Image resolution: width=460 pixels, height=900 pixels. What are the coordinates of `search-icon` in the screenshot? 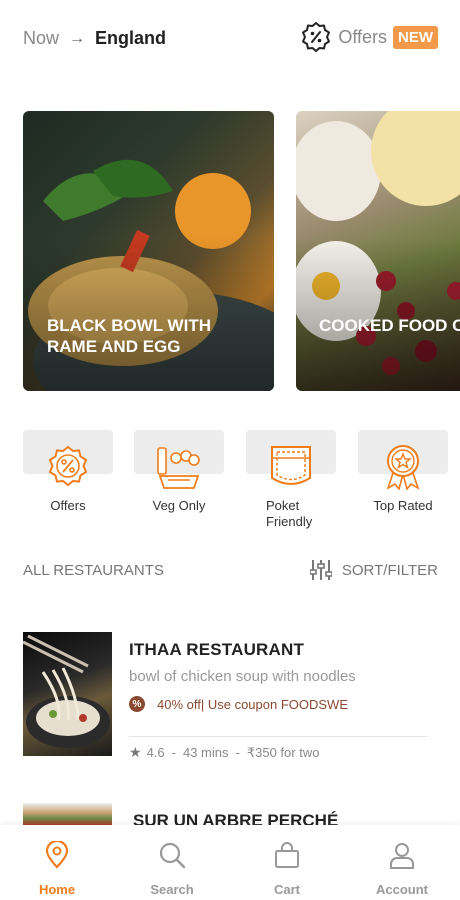 It's located at (172, 855).